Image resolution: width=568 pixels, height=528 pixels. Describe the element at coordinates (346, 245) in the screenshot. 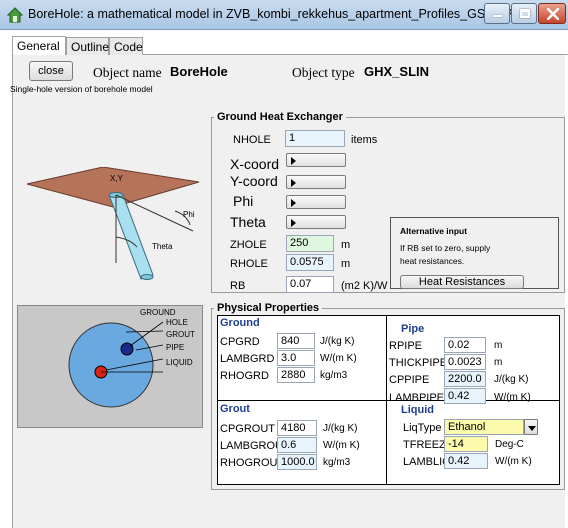

I see `zhole-unit: m` at that location.